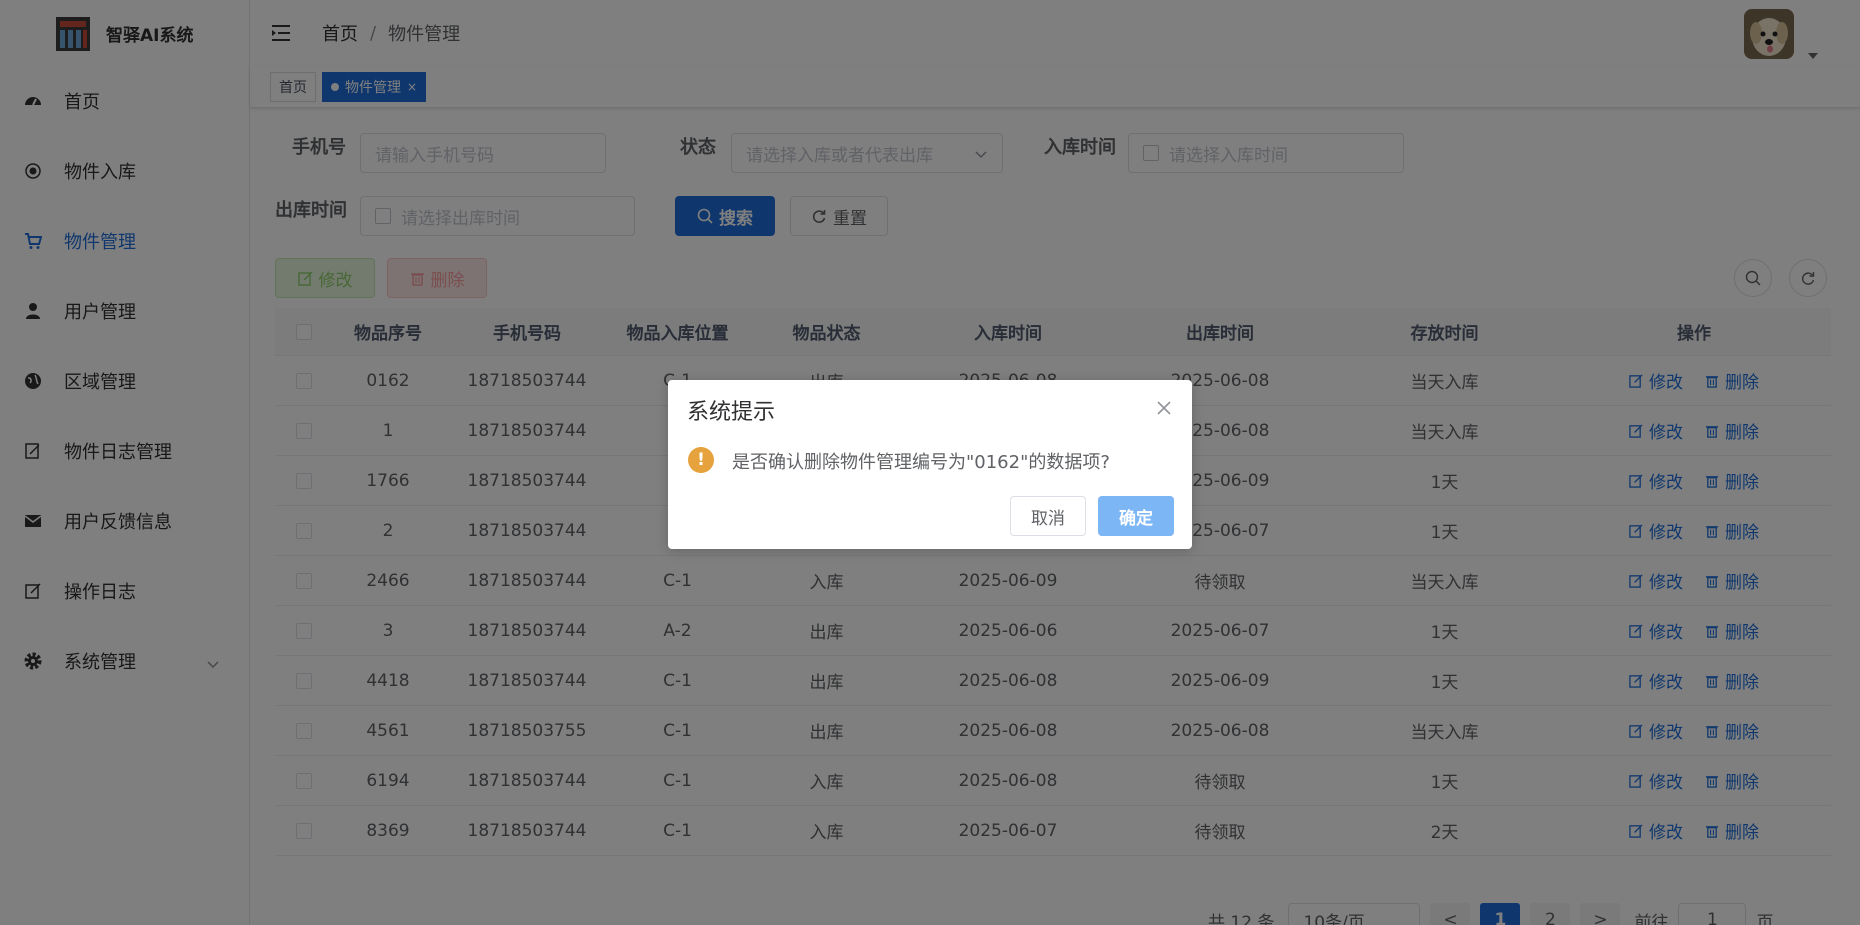 The height and width of the screenshot is (925, 1860). I want to click on confirm-dialog: 系统提示 ! 是否确认删除物件管理编号为"0162"的数据项? 取消 确定, so click(930, 464).